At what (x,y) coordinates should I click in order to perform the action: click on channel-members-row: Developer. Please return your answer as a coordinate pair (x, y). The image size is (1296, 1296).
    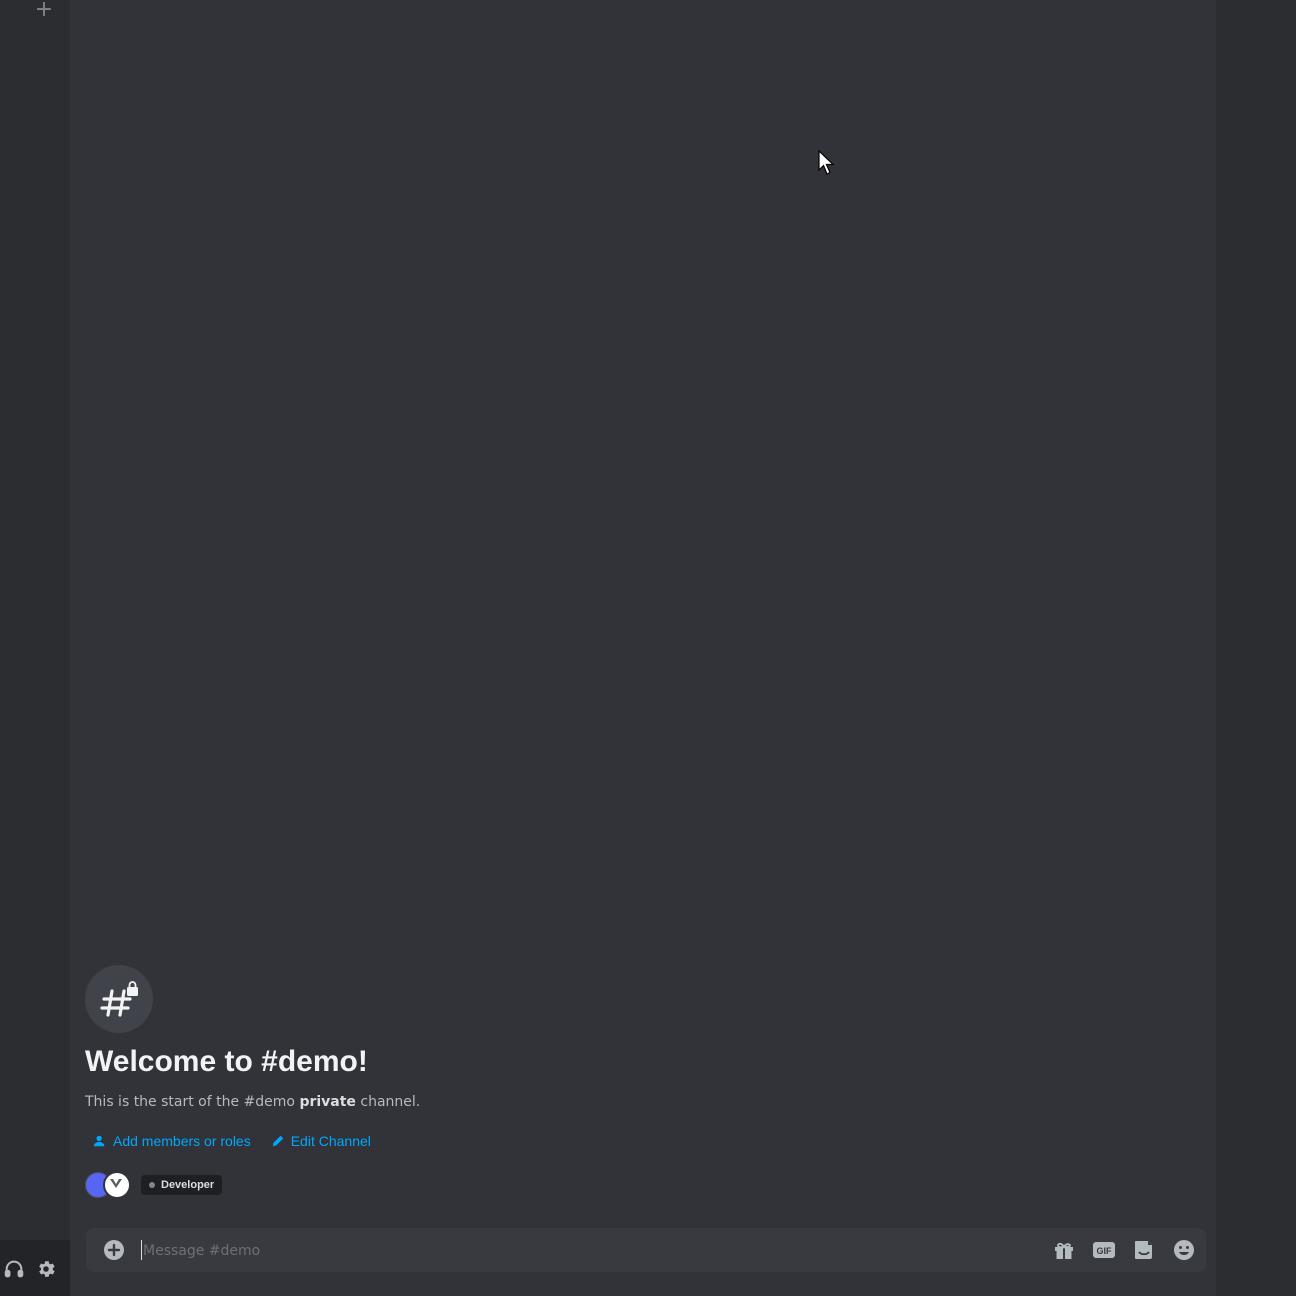
    Looking at the image, I should click on (435, 1185).